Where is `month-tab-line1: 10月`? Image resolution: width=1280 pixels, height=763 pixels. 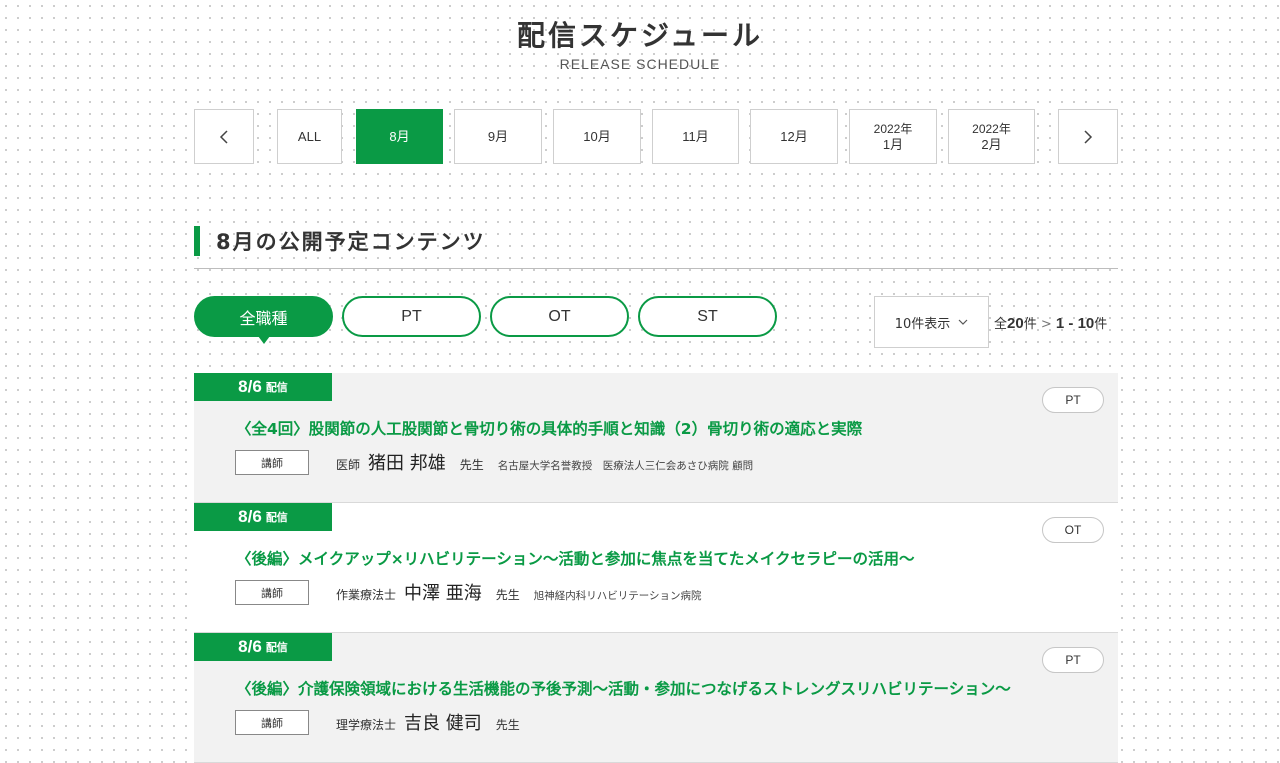
month-tab-line1: 10月 is located at coordinates (597, 136).